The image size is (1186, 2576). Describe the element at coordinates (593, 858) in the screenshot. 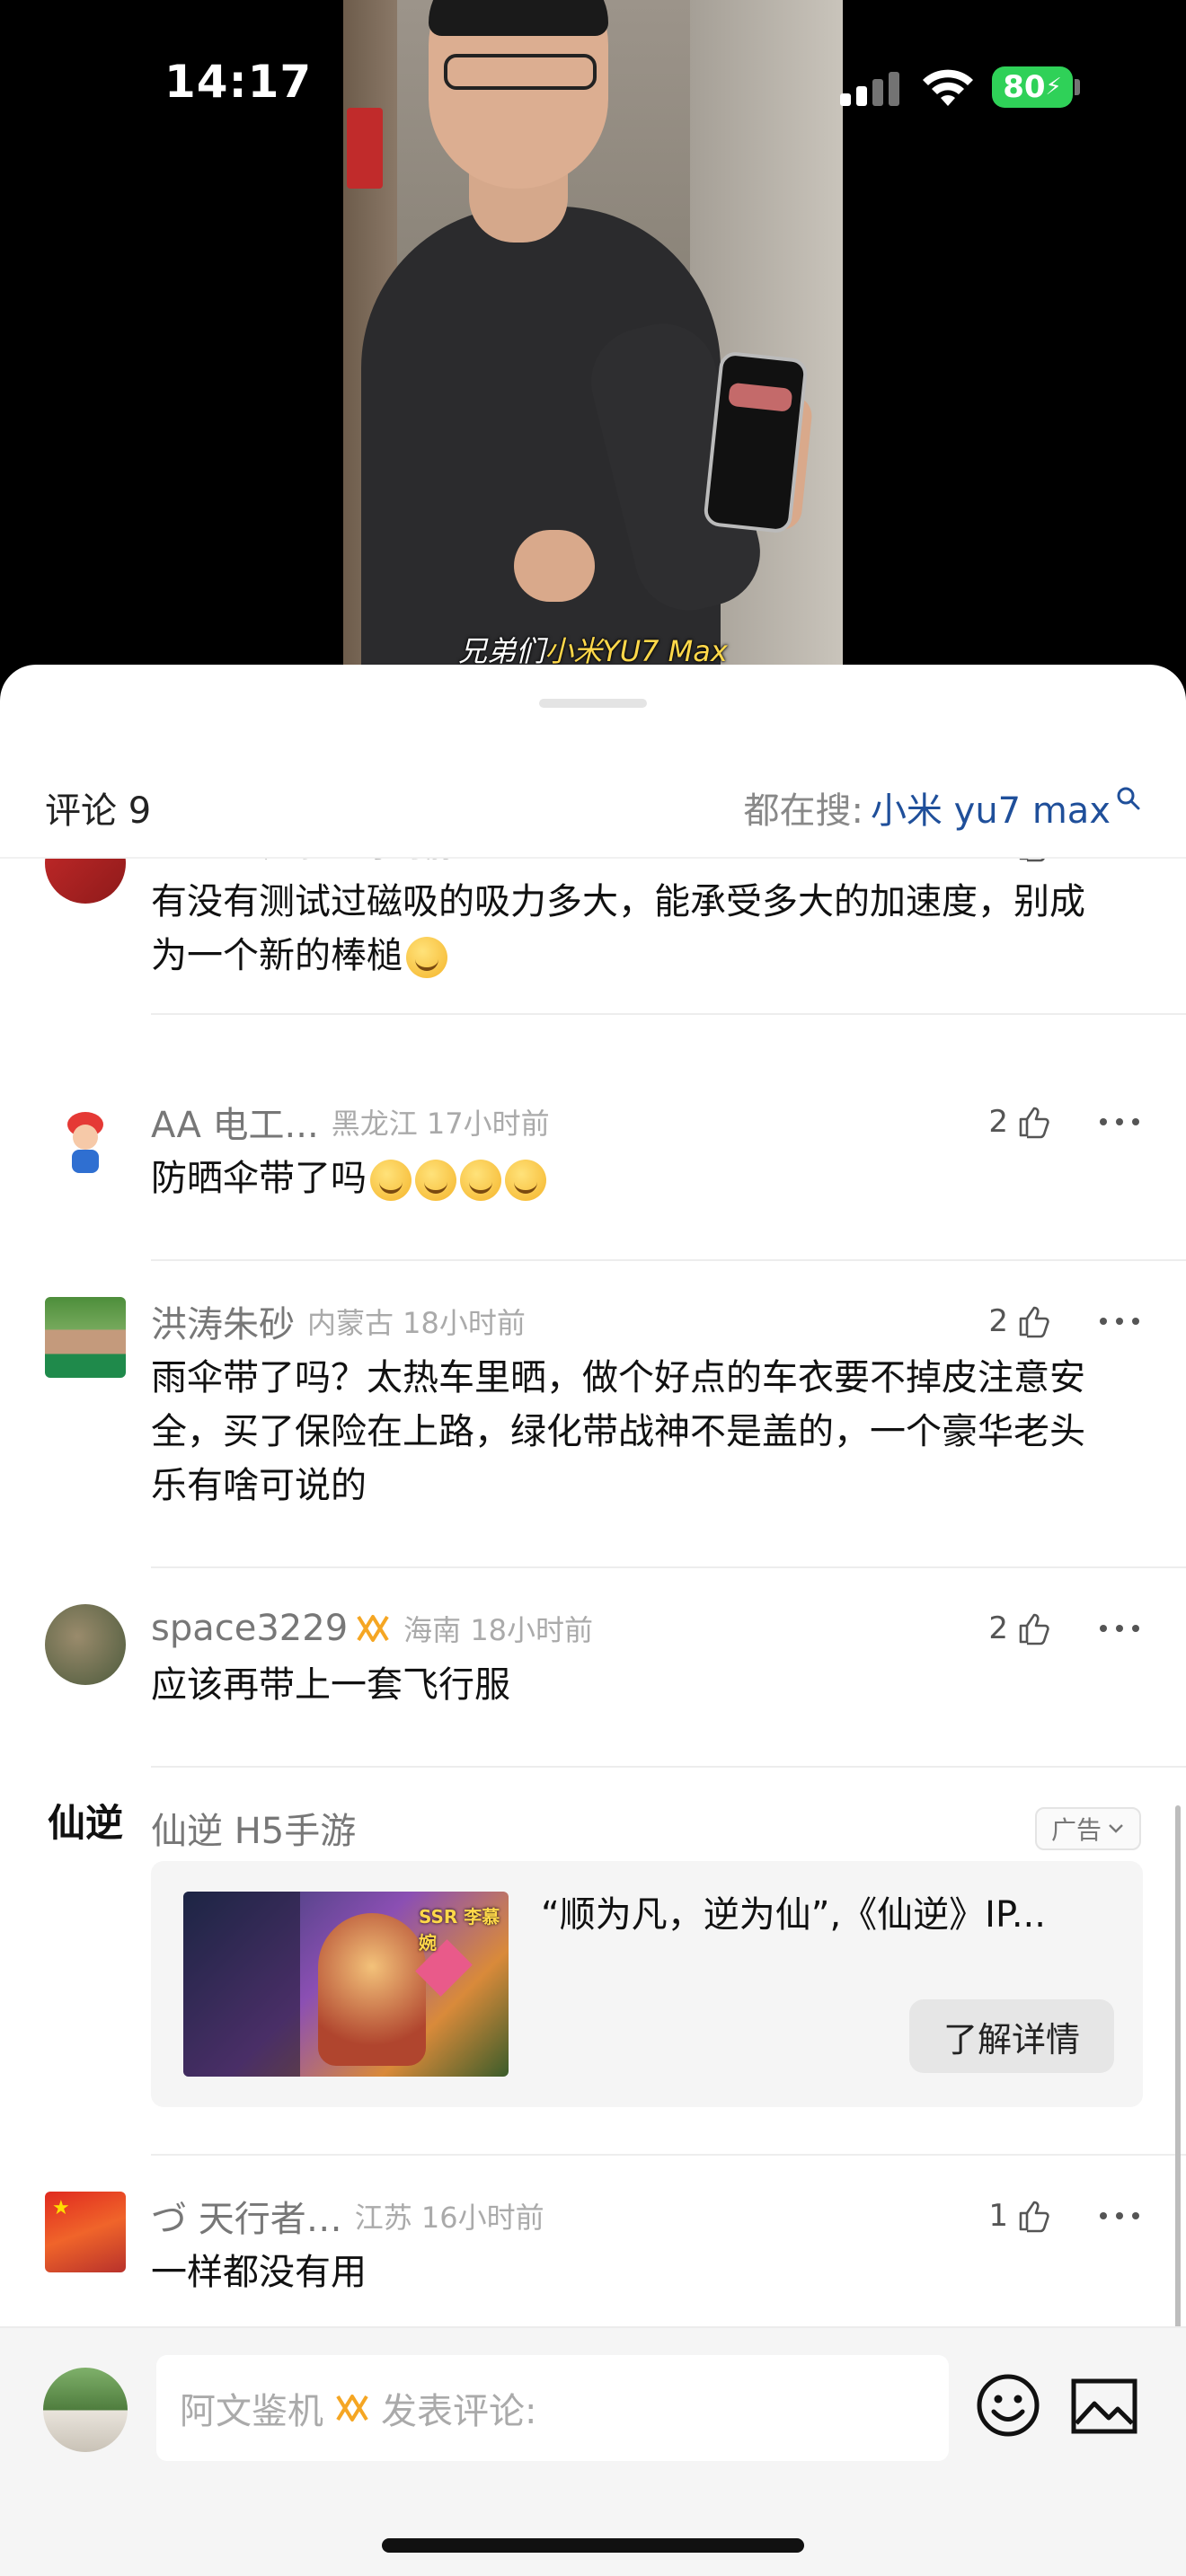

I see `header-divider` at that location.